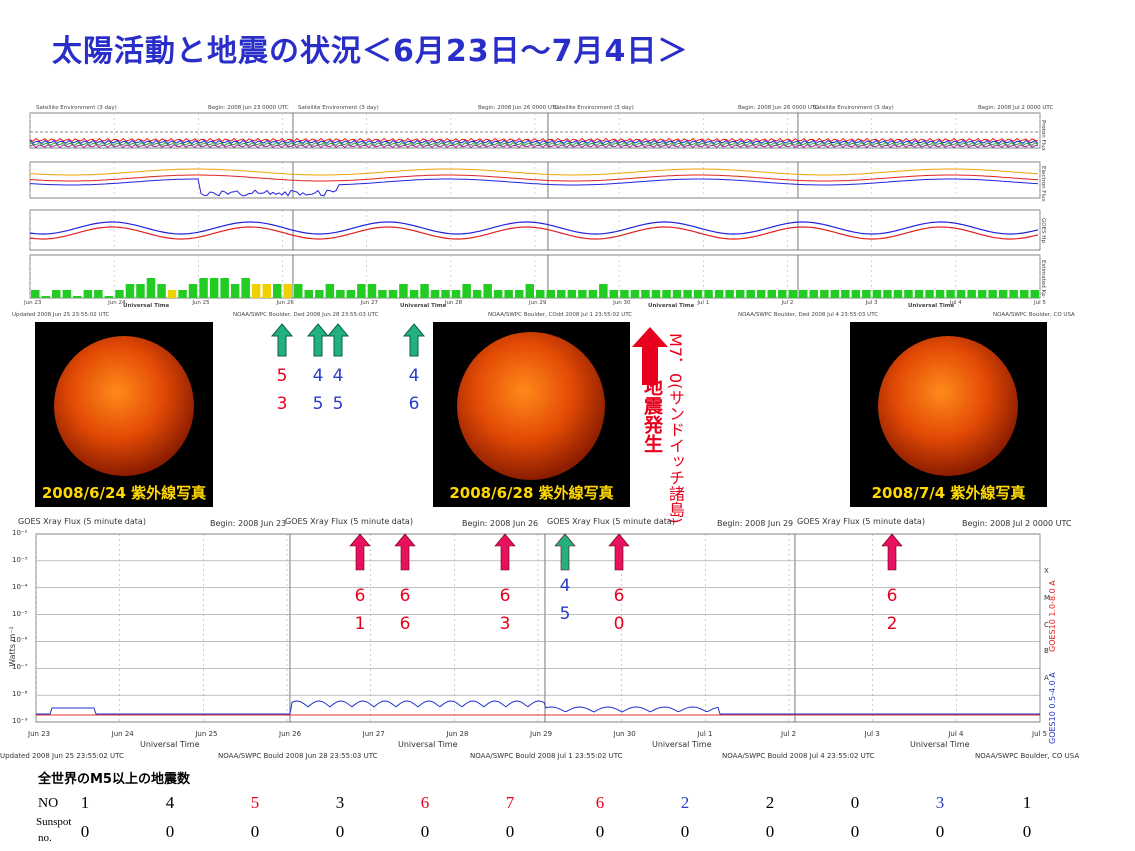  What do you see at coordinates (1043, 184) in the screenshot?
I see `side-label-electron: Electron Flux` at bounding box center [1043, 184].